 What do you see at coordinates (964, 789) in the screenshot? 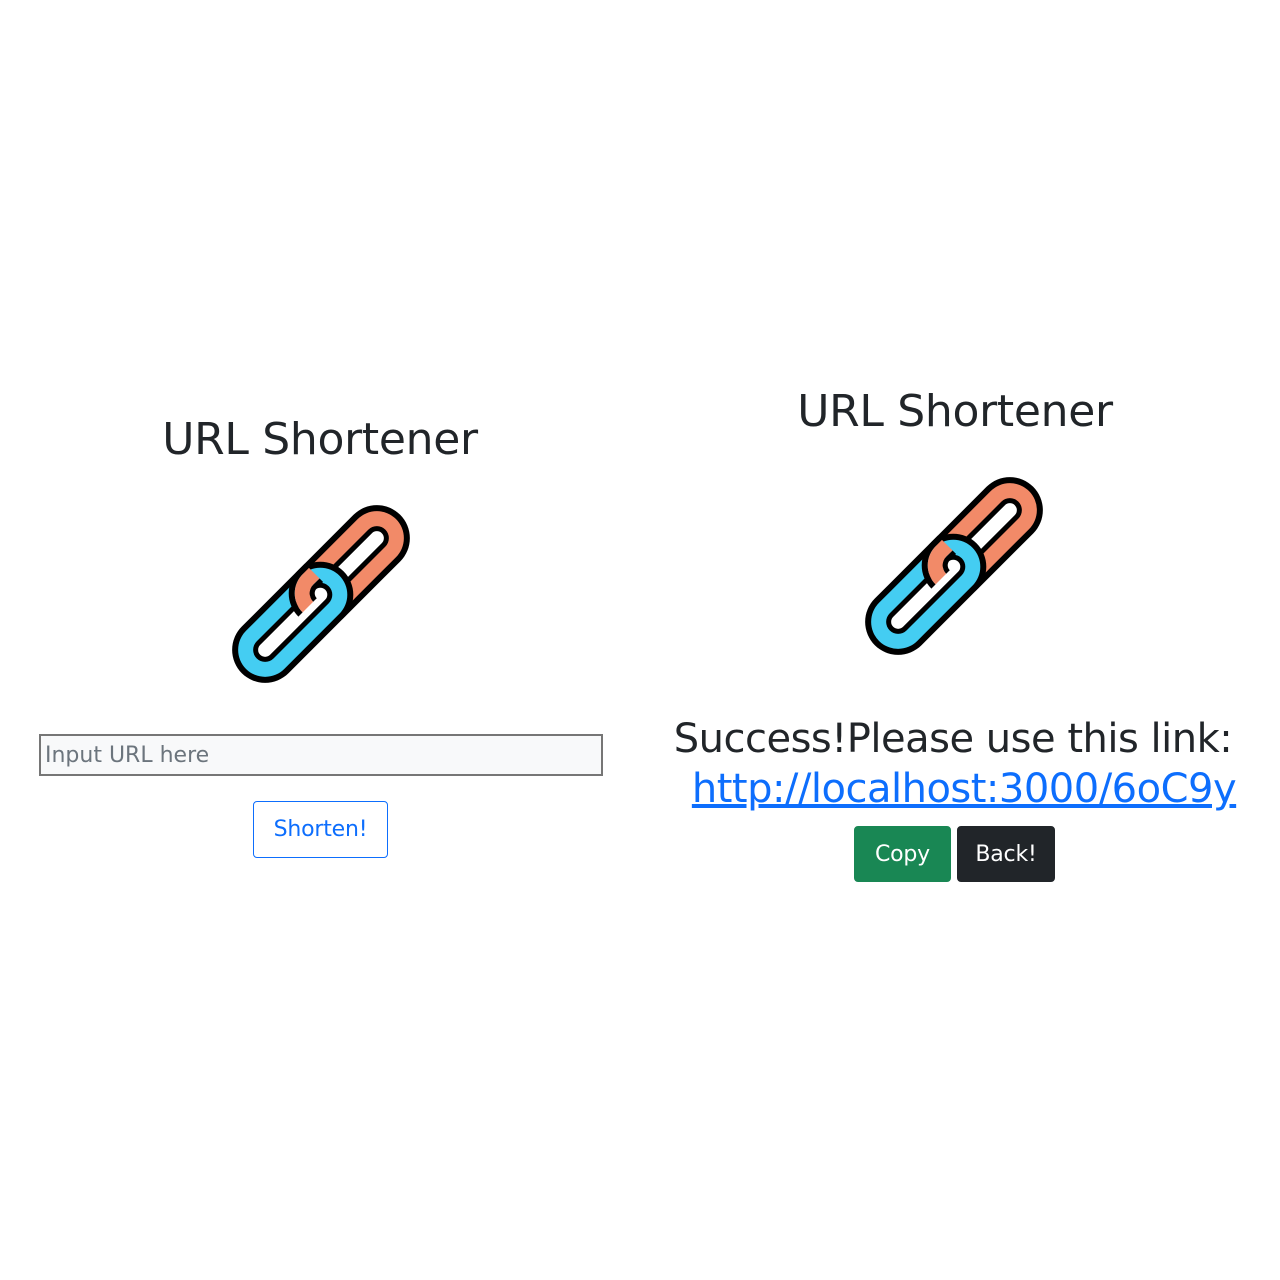
I see `short-url-link: http://localhost:3000/6oC9y` at bounding box center [964, 789].